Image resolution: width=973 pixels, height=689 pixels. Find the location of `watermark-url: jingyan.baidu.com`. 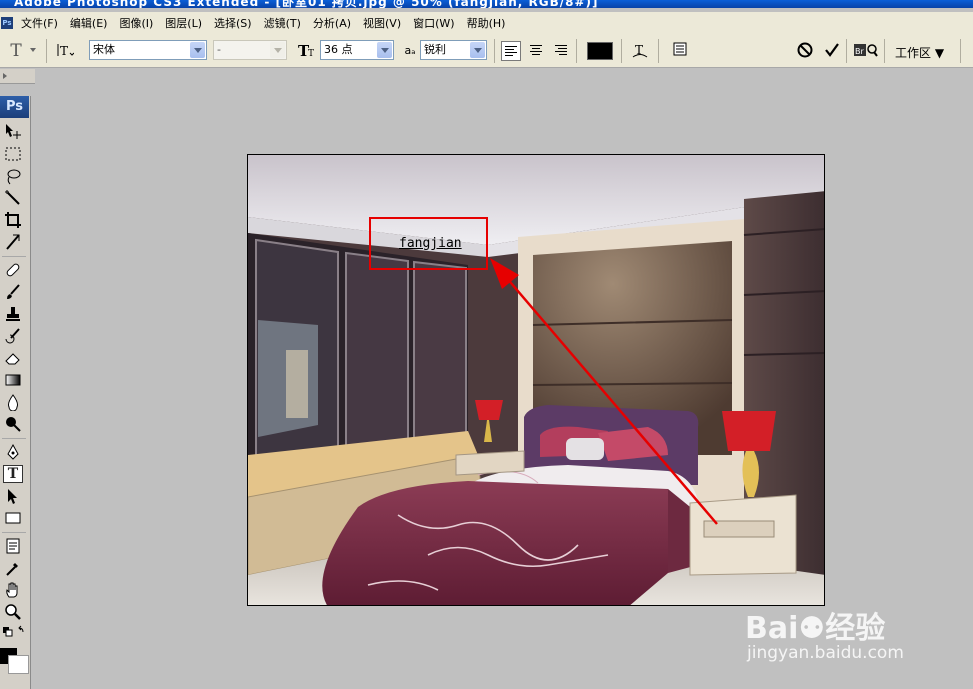

watermark-url: jingyan.baidu.com is located at coordinates (825, 653).